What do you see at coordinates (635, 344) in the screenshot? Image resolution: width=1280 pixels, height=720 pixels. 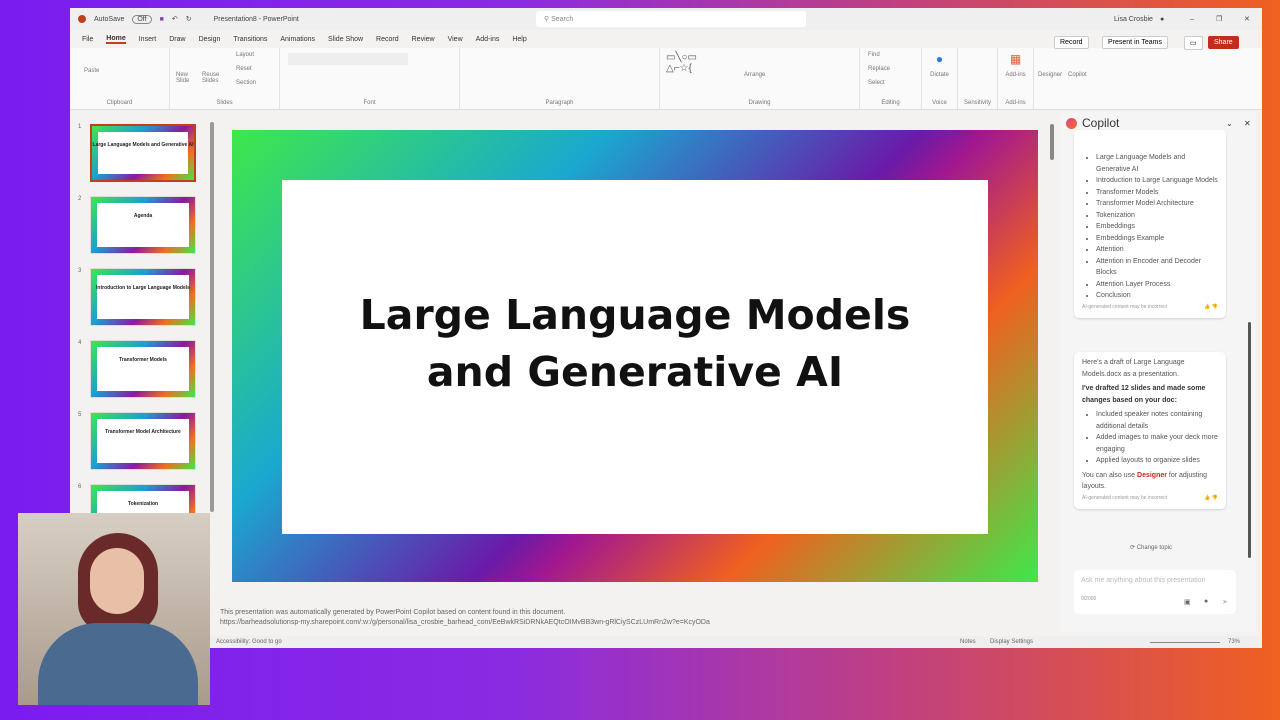 I see `slide-title: Large Language Models and Generative AI` at bounding box center [635, 344].